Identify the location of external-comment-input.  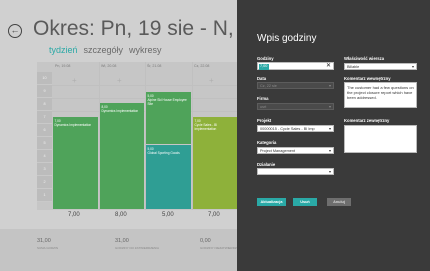
(380, 139).